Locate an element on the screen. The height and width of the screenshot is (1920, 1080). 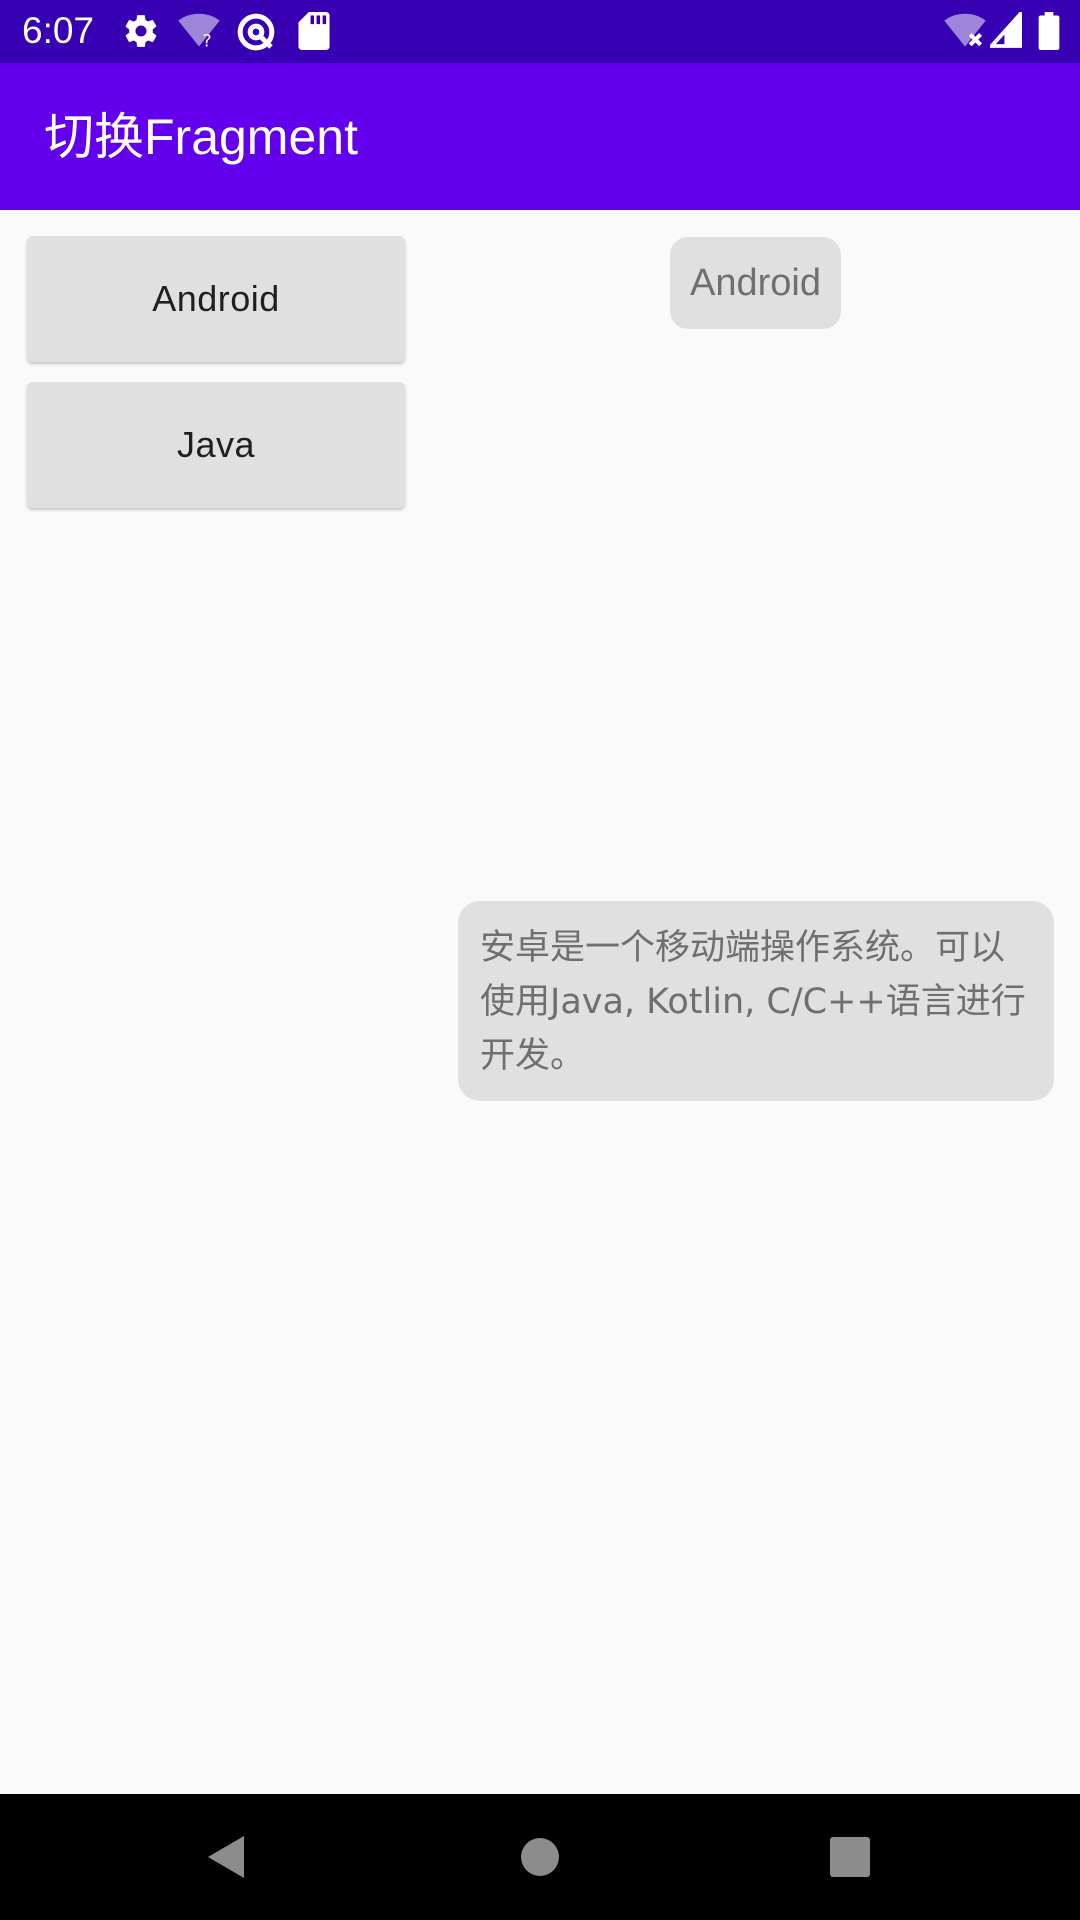
back-button is located at coordinates (226, 1857).